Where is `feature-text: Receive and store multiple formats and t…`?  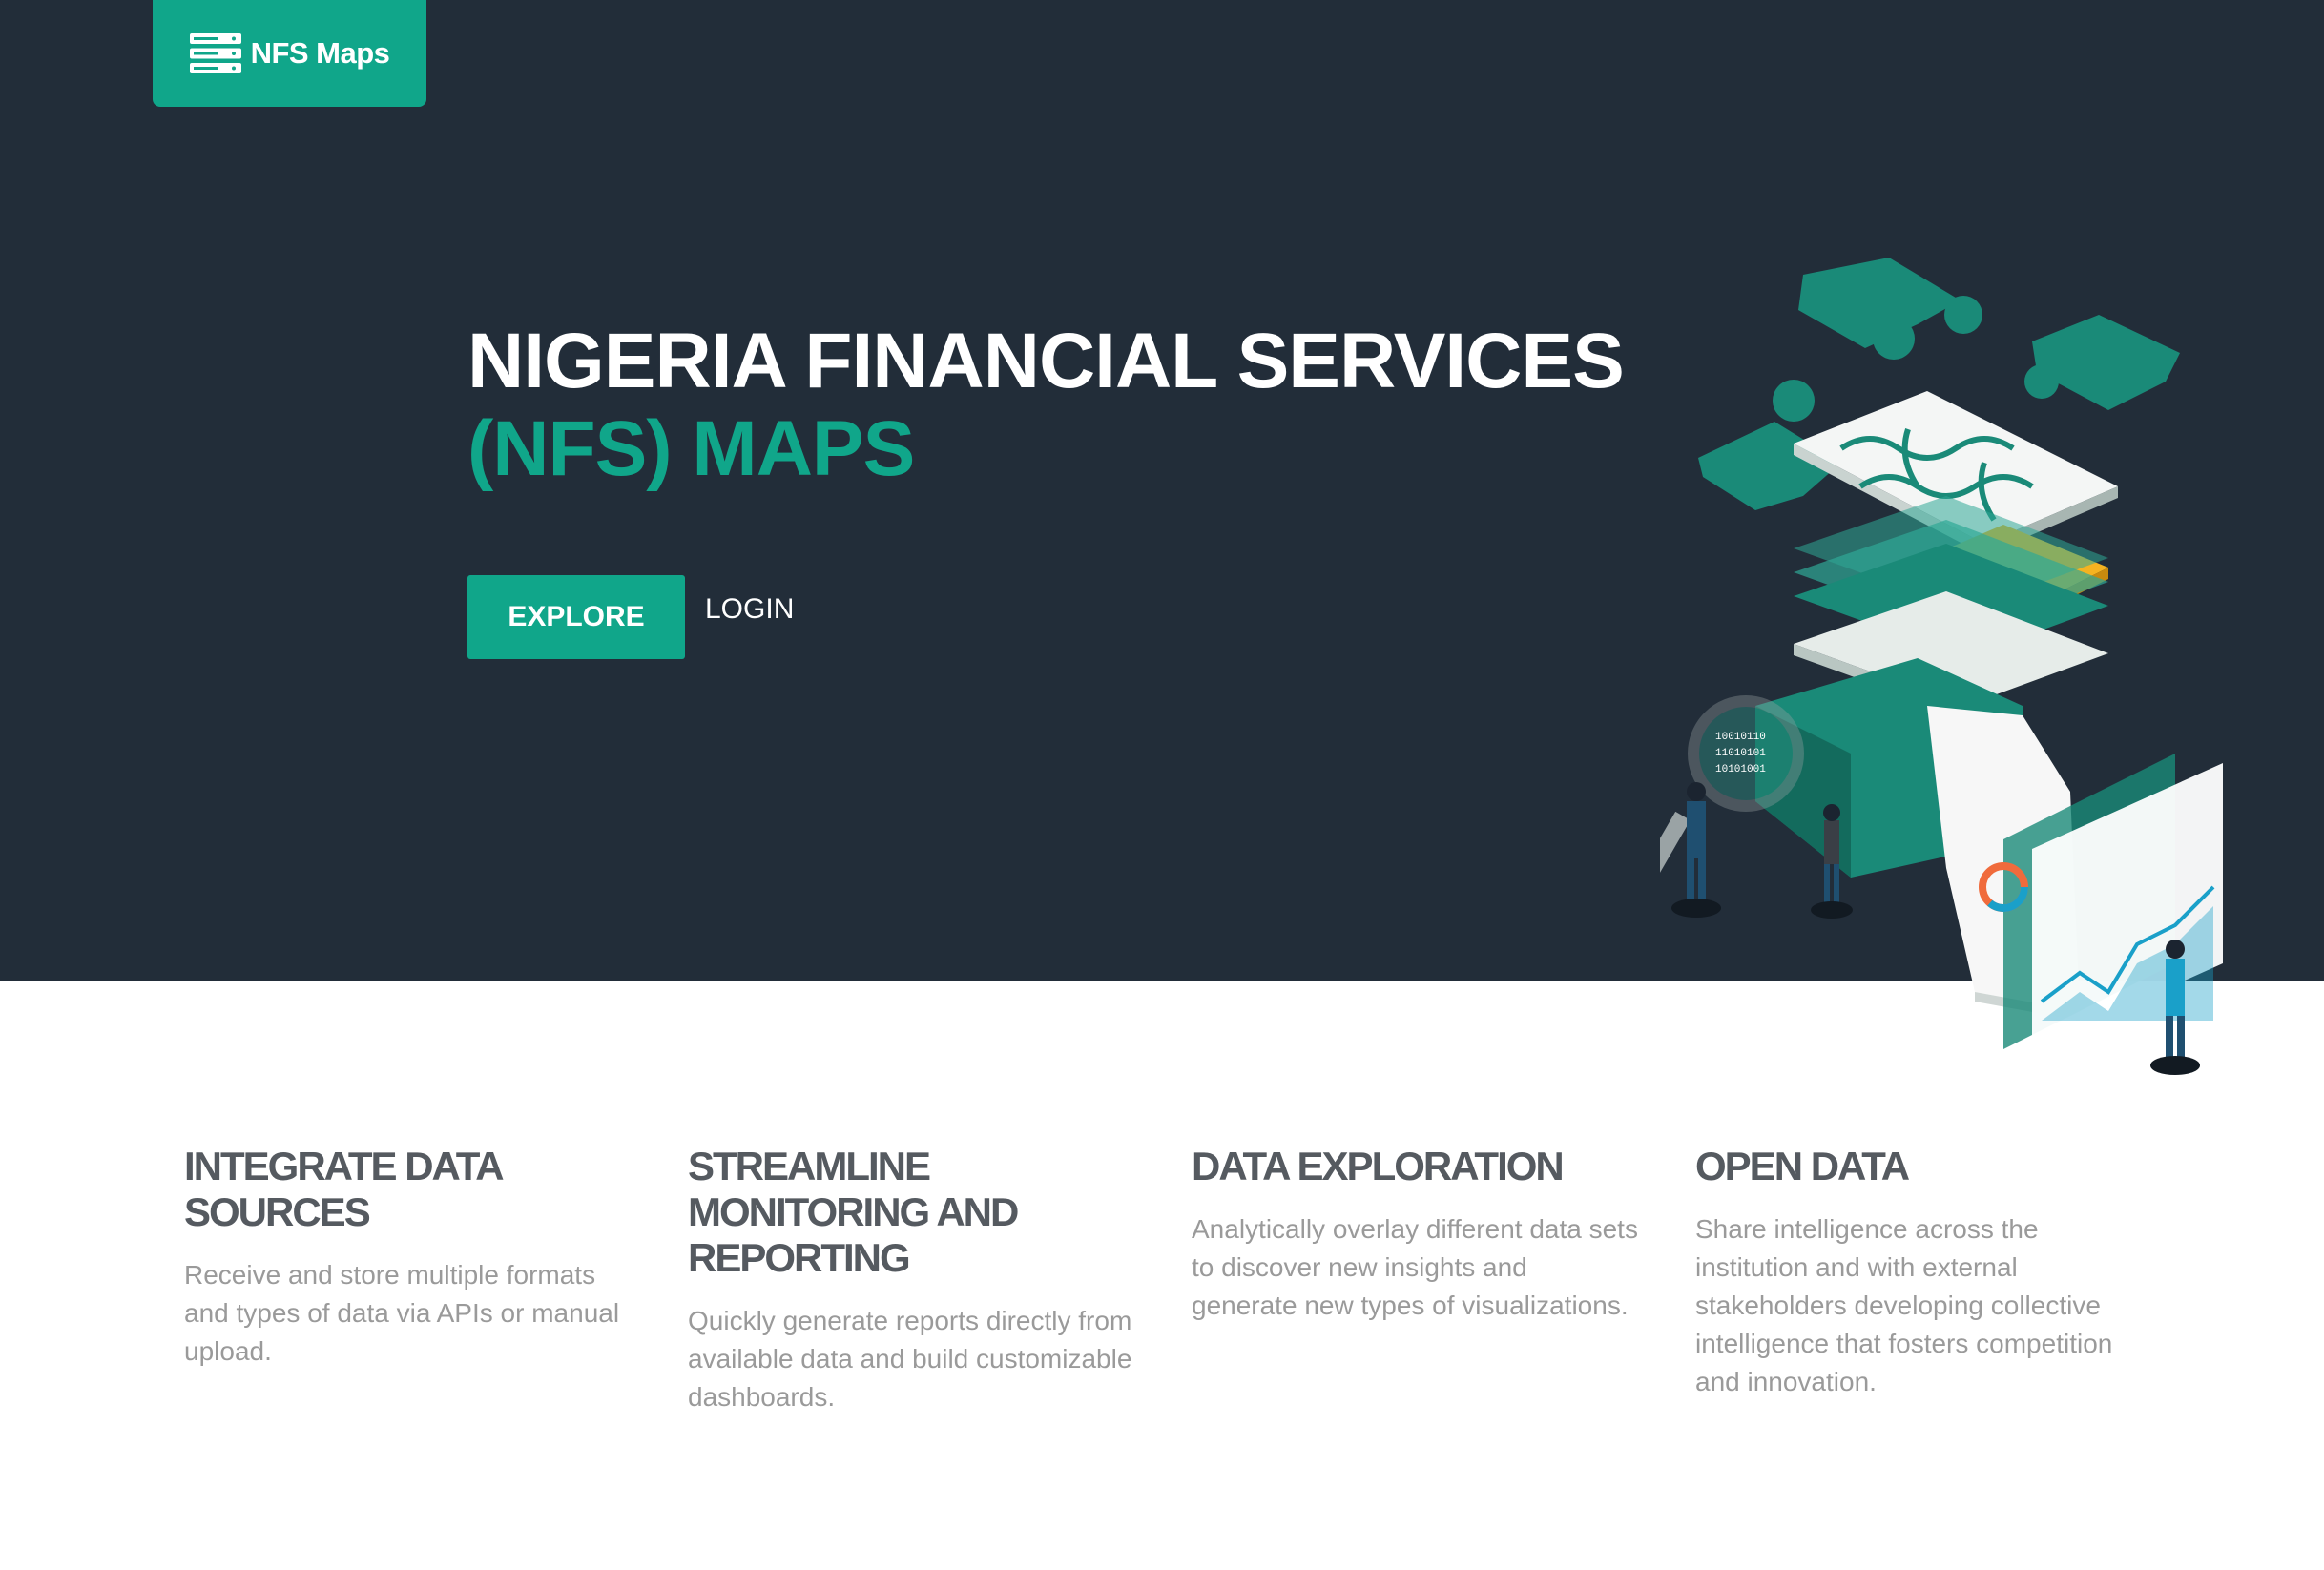 feature-text: Receive and store multiple formats and t… is located at coordinates (402, 1313).